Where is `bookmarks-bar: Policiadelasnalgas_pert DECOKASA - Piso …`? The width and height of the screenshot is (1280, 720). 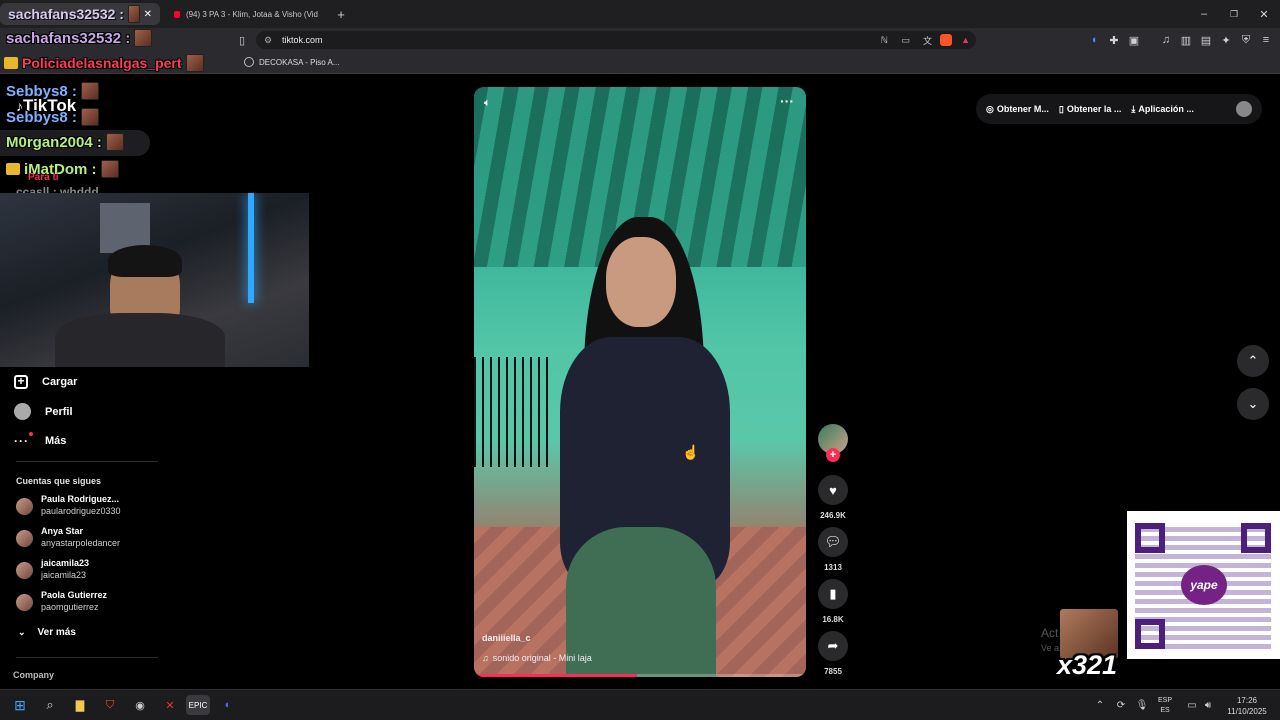
bookmarks-bar: Policiadelasnalgas_pert DECOKASA - Piso … is located at coordinates (640, 63).